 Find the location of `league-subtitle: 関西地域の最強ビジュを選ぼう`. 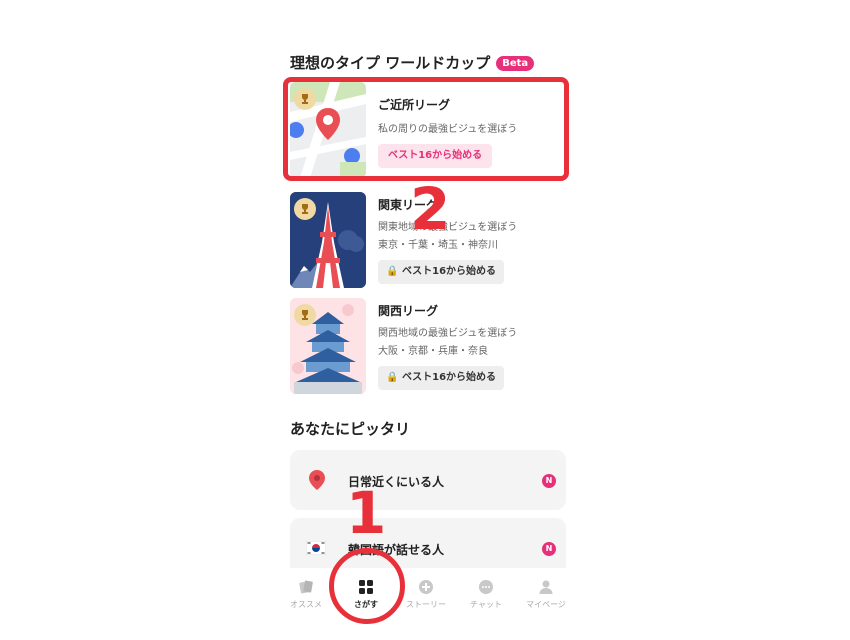

league-subtitle: 関西地域の最強ビジュを選ぼう is located at coordinates (448, 333).